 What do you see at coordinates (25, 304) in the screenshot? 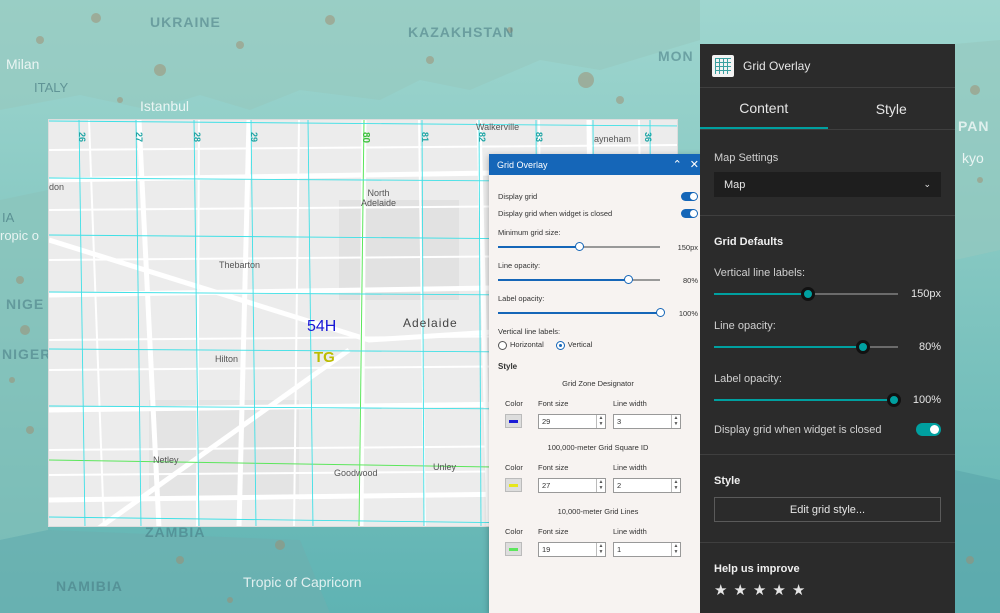
I see `label-nigeria: NIGE` at bounding box center [25, 304].